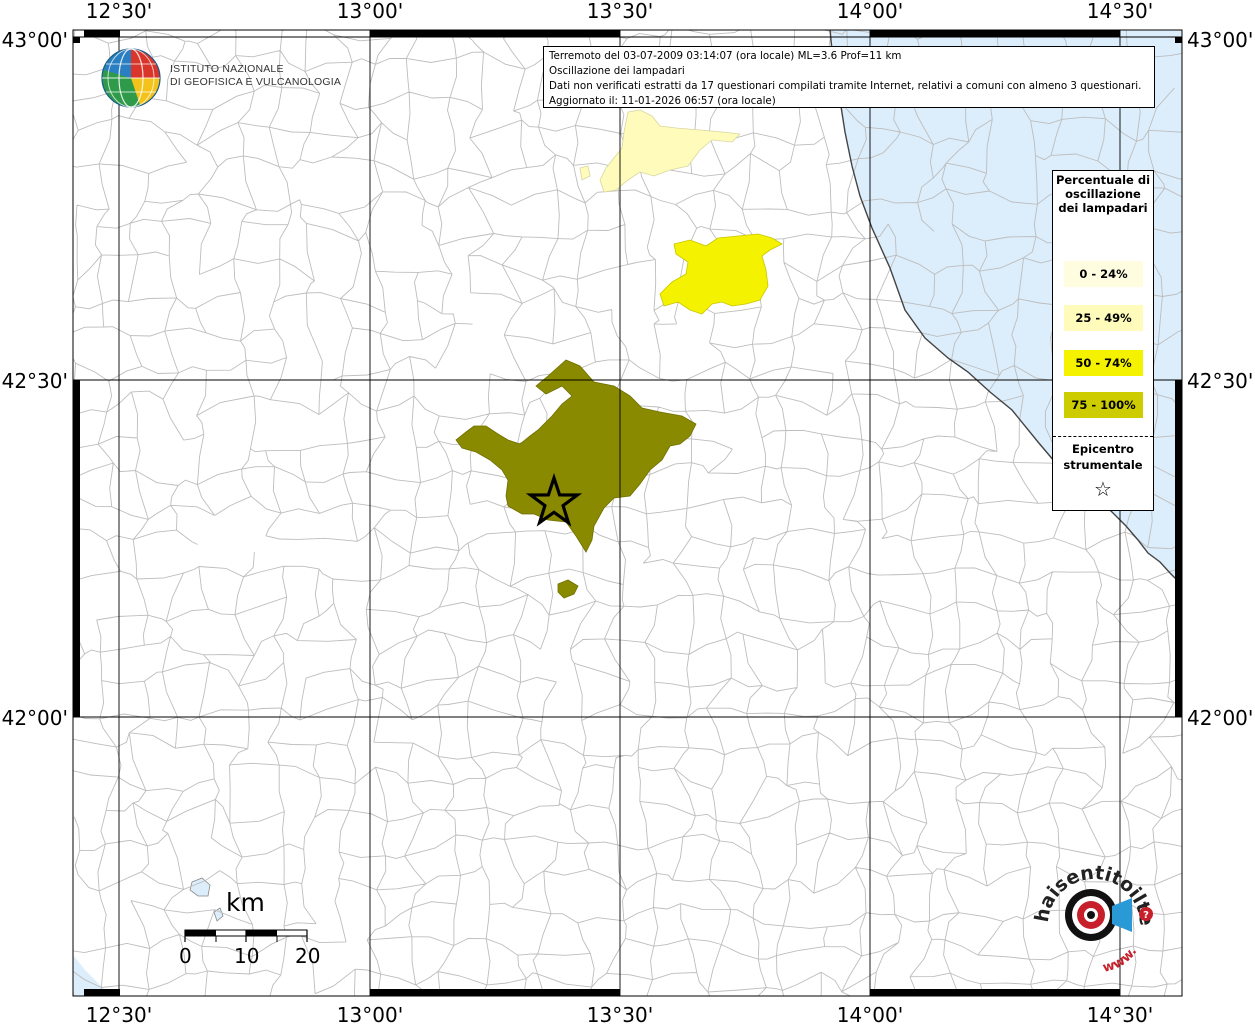 This screenshot has height=1024, width=1255. I want to click on longitude-labels-bottom: 12°30' 13°00' 13°30' 14°00' 14°30', so click(619, 1013).